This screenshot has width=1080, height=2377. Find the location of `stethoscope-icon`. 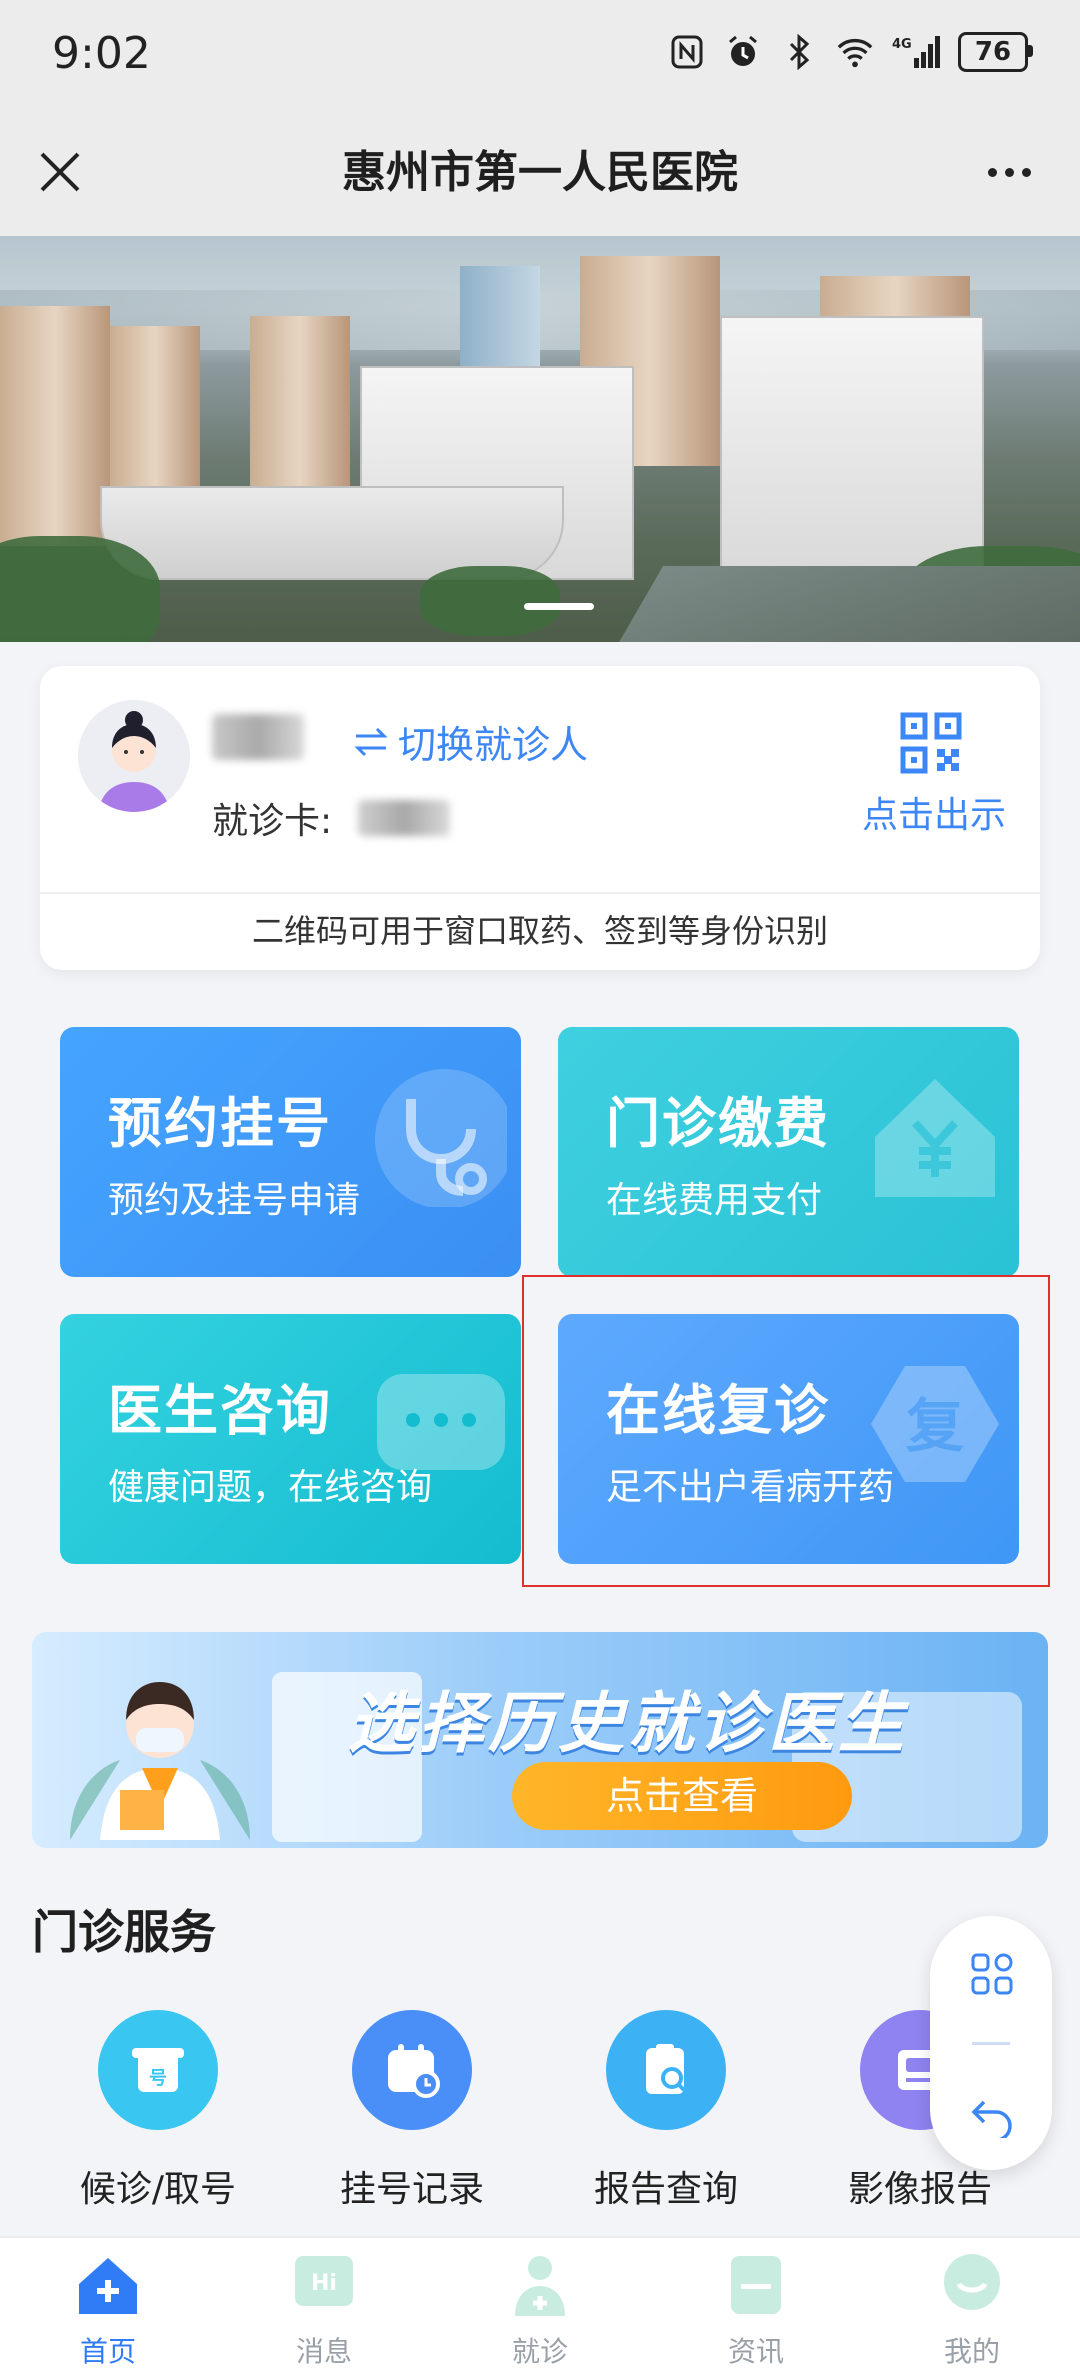

stethoscope-icon is located at coordinates (441, 1138).